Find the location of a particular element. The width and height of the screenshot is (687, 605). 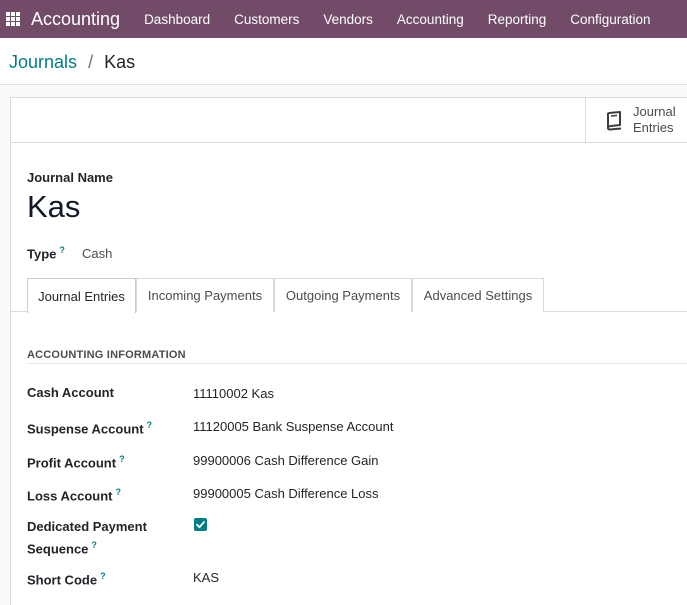

tab-incoming-payments: Incoming Payments is located at coordinates (205, 295).